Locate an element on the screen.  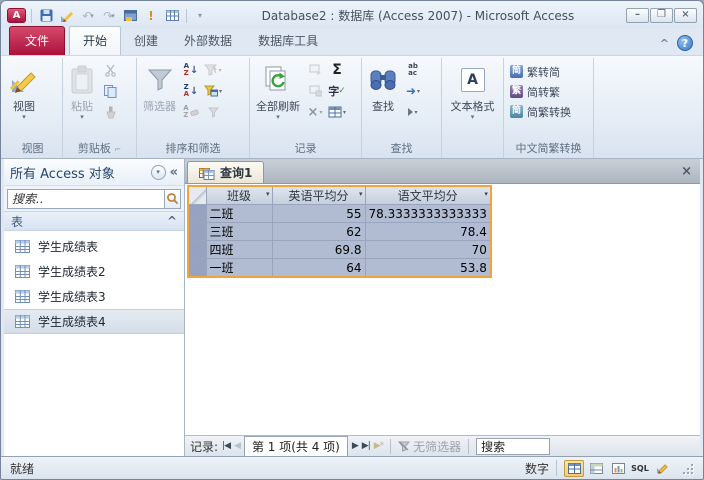
last-record-button: ▶| is located at coordinates (366, 446).